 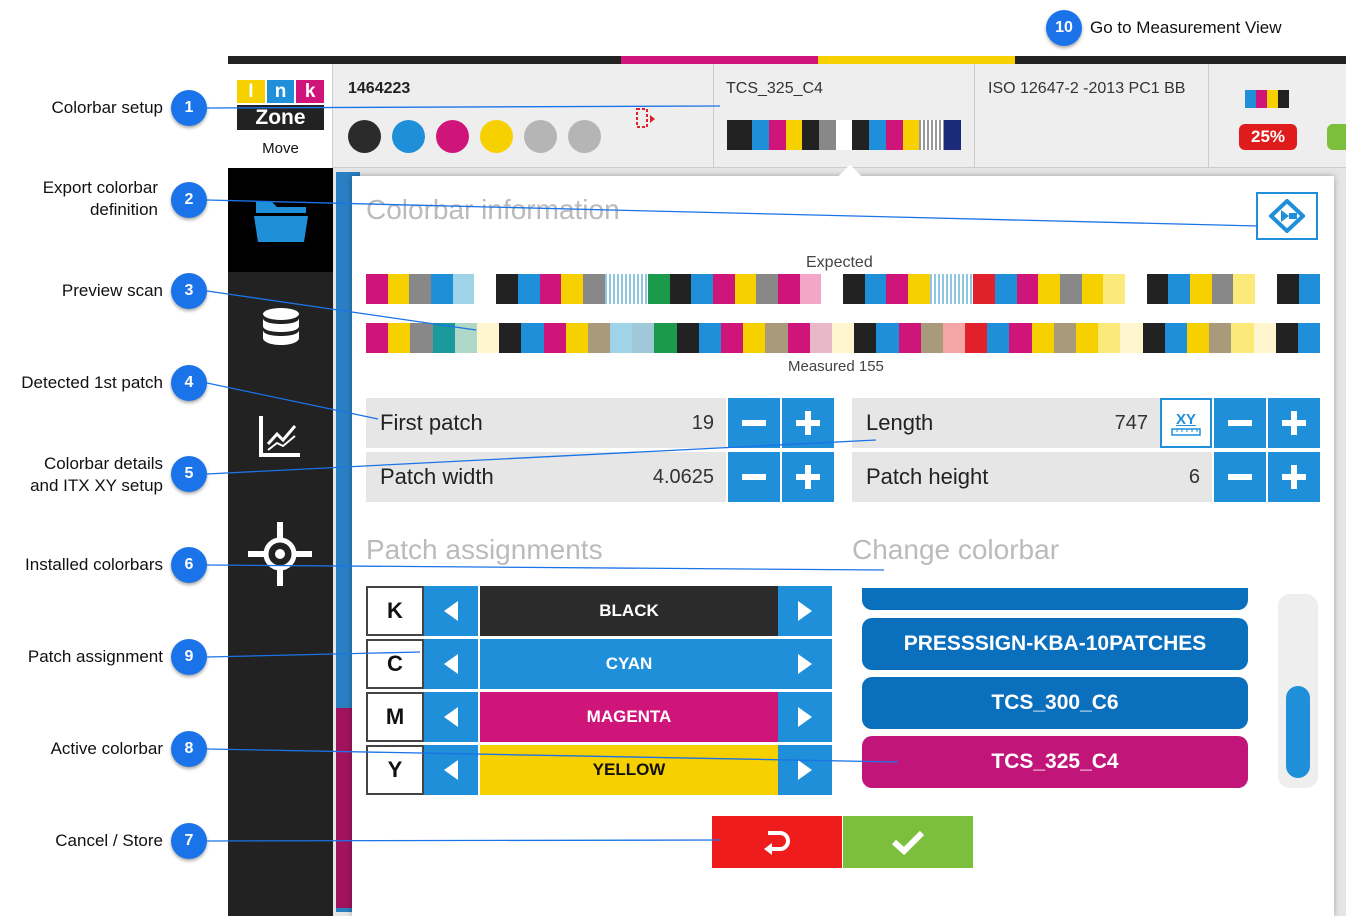 What do you see at coordinates (629, 664) in the screenshot?
I see `assigned-patch-name: CYAN` at bounding box center [629, 664].